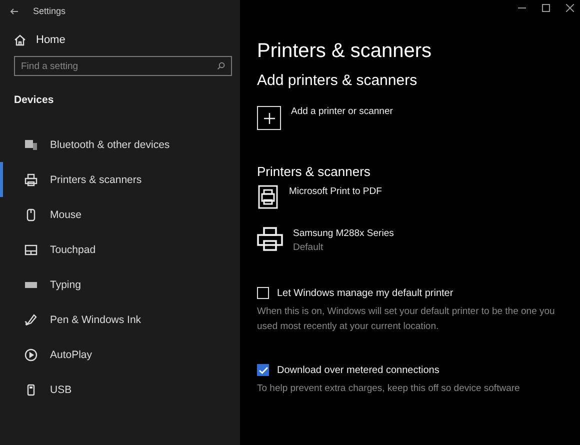 The width and height of the screenshot is (580, 445). What do you see at coordinates (120, 354) in the screenshot?
I see `sidebar-item: AutoPlay` at bounding box center [120, 354].